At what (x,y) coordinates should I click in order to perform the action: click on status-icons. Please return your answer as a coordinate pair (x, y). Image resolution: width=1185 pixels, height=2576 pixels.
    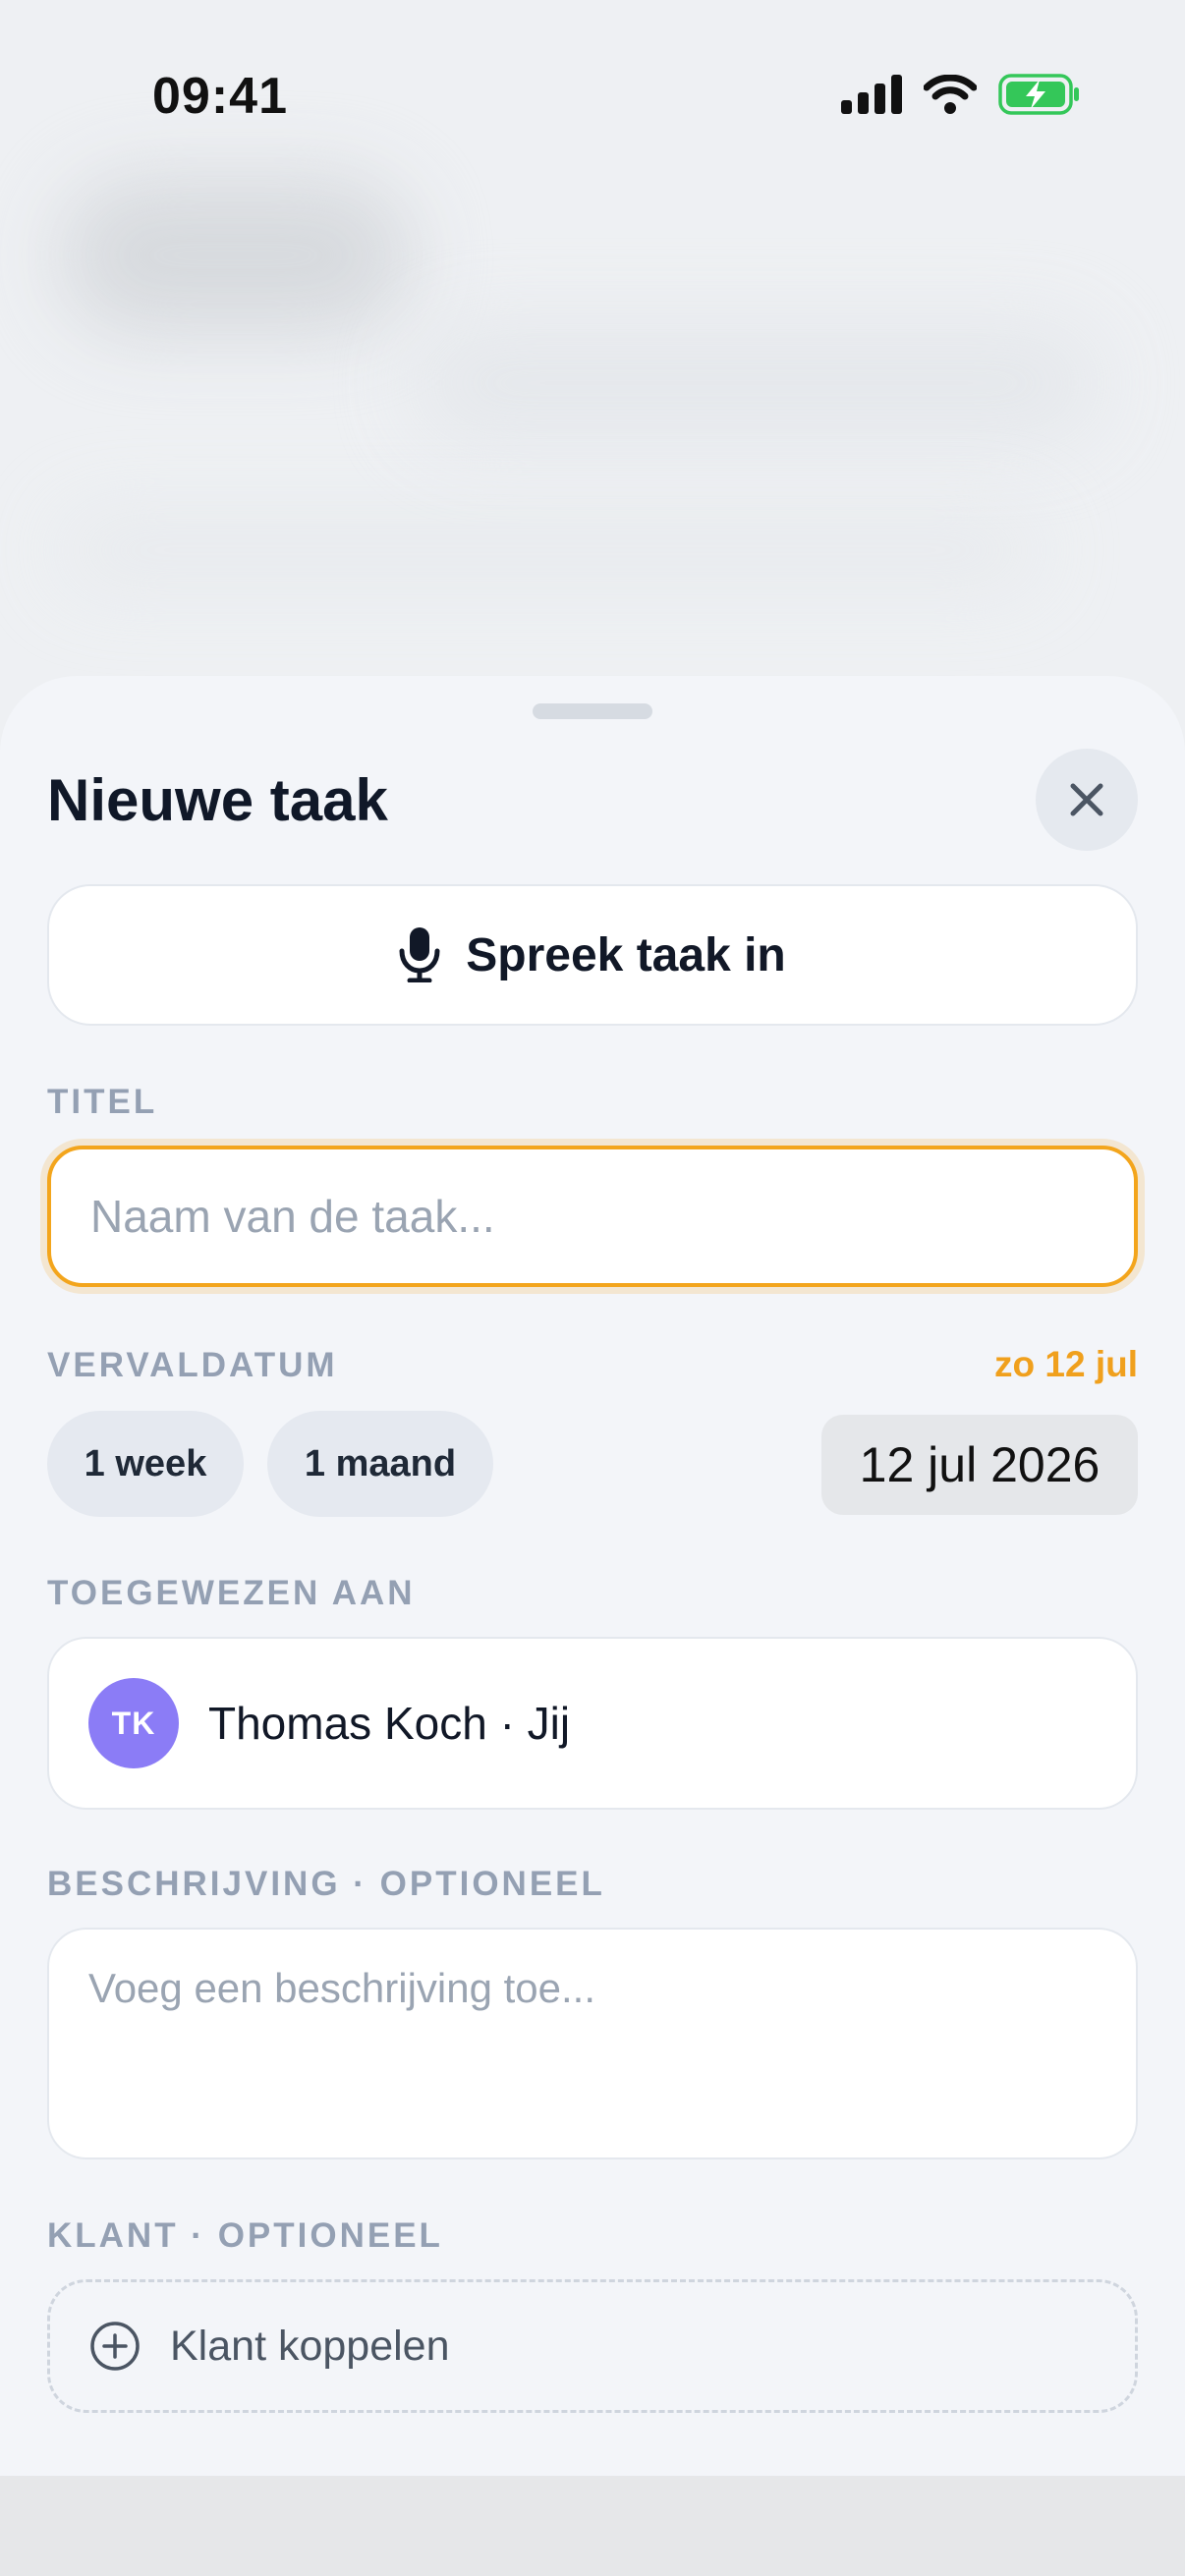
    Looking at the image, I should click on (961, 94).